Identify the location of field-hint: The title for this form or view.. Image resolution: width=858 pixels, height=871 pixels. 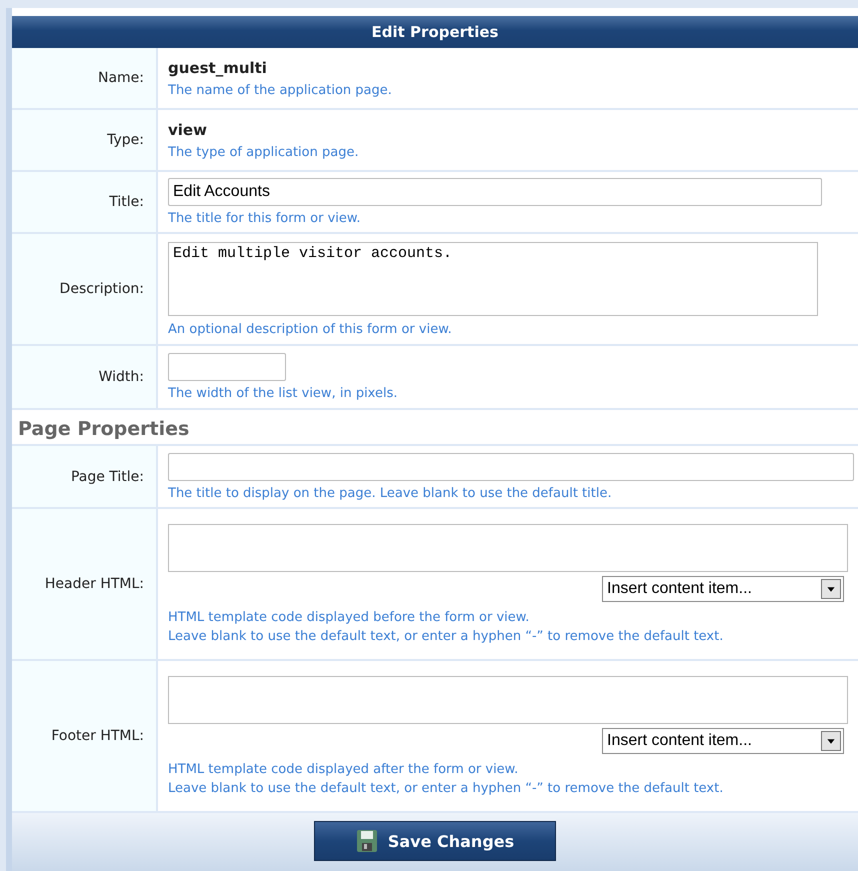
(265, 219).